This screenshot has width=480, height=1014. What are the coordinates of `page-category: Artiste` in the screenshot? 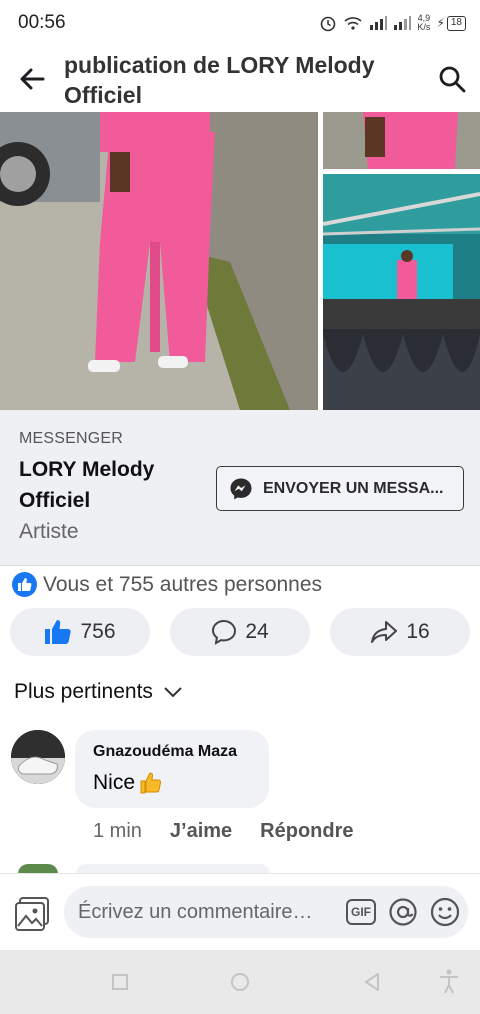 It's located at (49, 531).